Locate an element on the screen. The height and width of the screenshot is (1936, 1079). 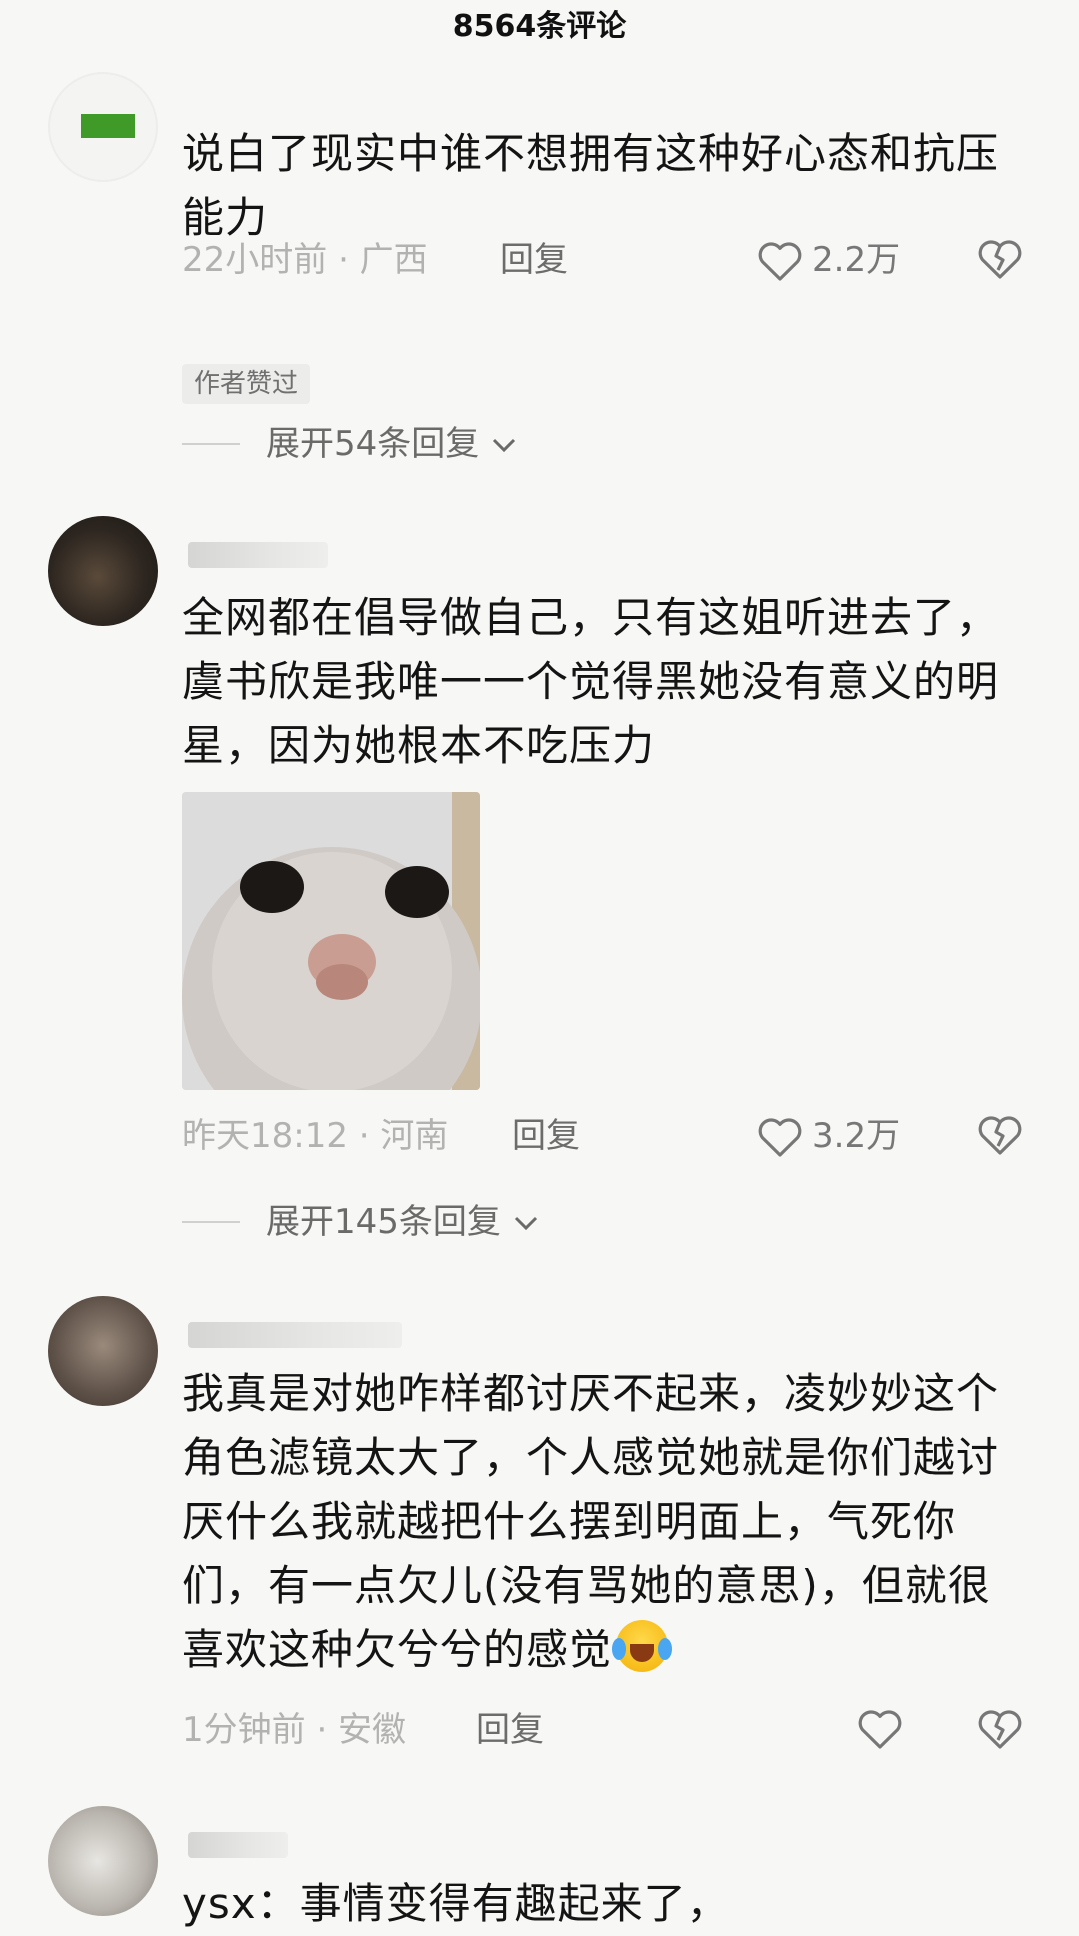
like-button is located at coordinates (880, 1728).